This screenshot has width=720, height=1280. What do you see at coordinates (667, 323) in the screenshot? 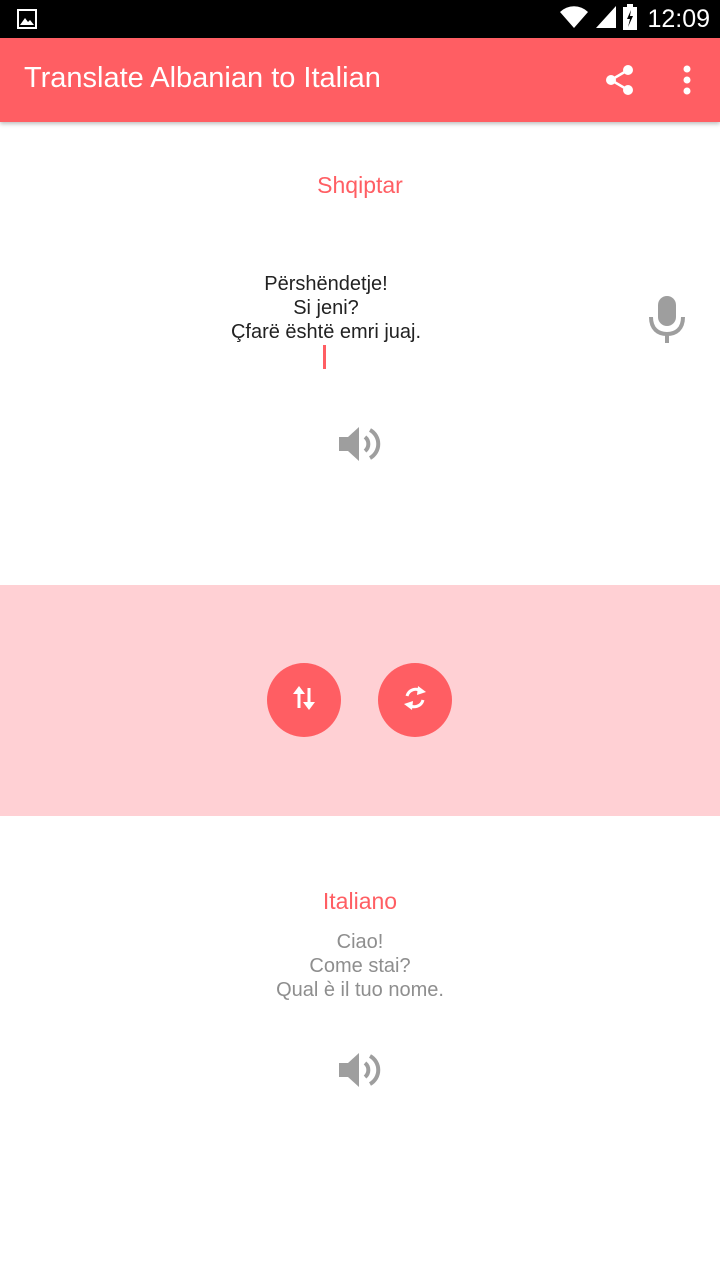
I see `mic-icon` at bounding box center [667, 323].